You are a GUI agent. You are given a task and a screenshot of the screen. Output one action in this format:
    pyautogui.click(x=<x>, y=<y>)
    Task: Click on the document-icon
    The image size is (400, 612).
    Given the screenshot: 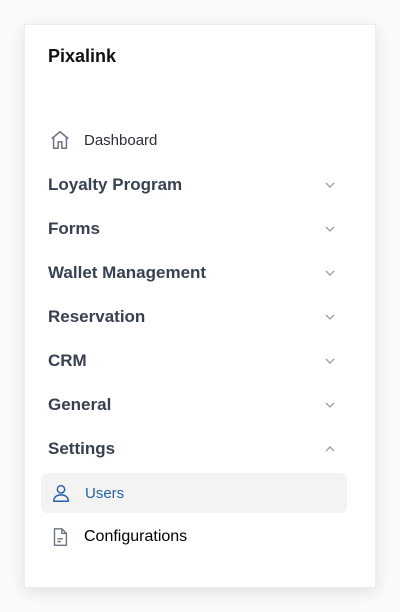 What is the action you would take?
    pyautogui.click(x=60, y=537)
    